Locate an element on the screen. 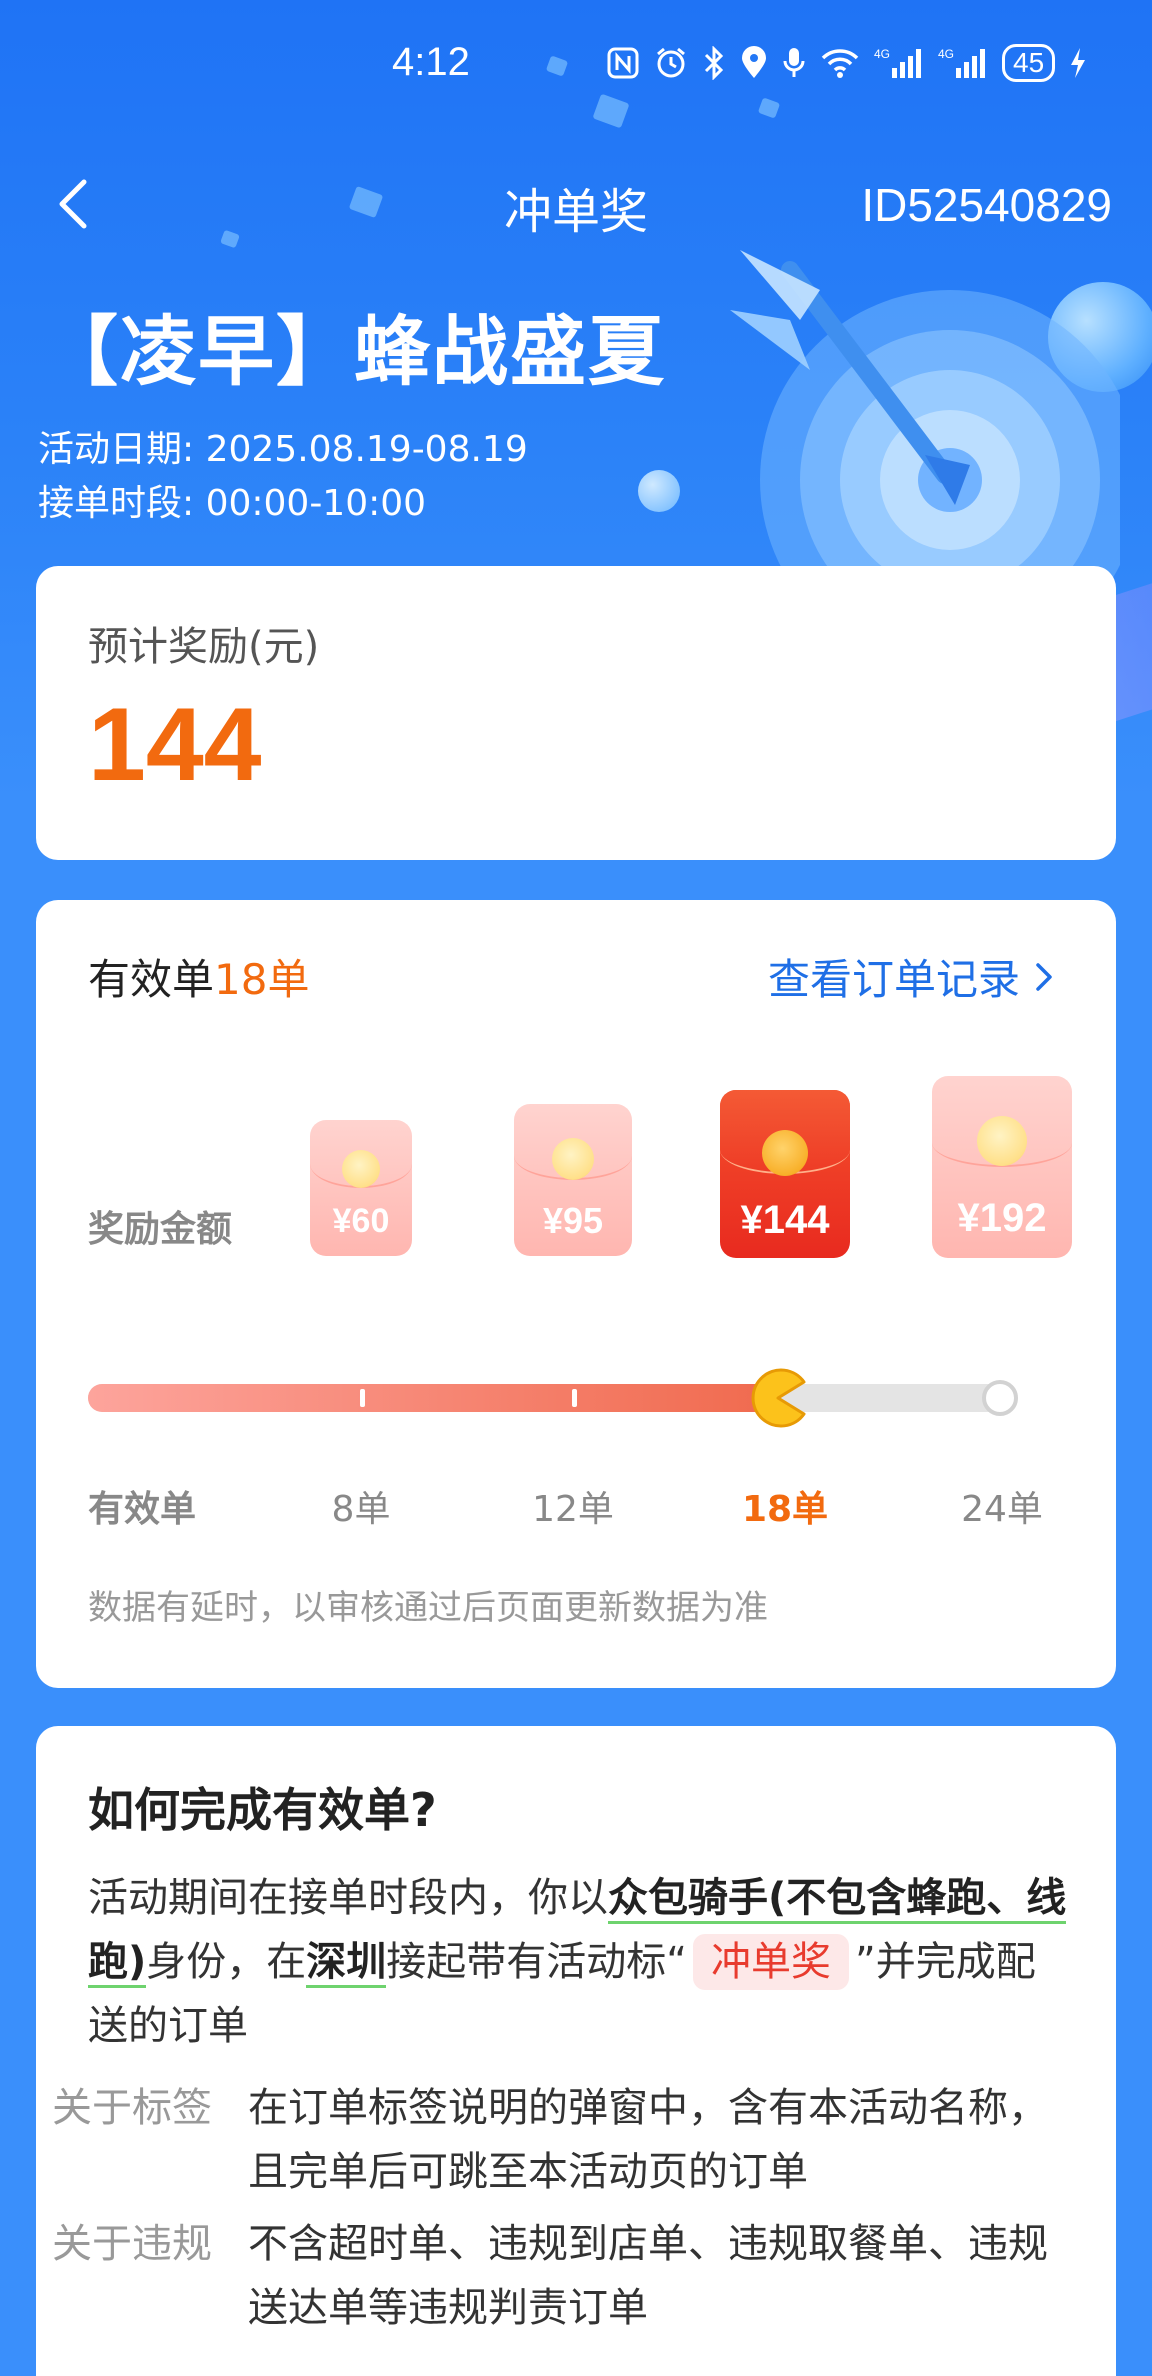  howto-text-part: 接起带有活动标“ is located at coordinates (537, 1962).